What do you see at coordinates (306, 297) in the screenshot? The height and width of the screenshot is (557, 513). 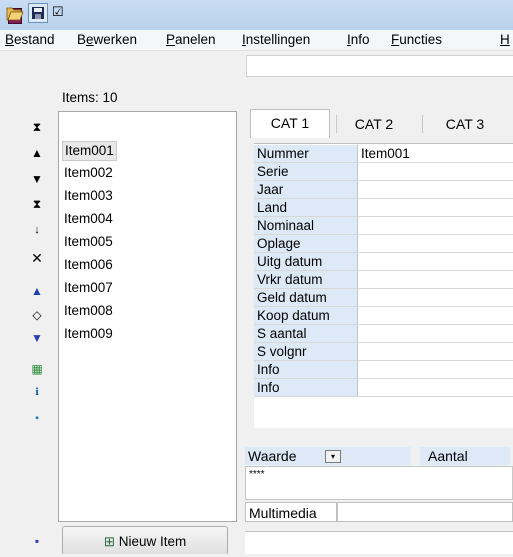 I see `field-label: Geld datum` at bounding box center [306, 297].